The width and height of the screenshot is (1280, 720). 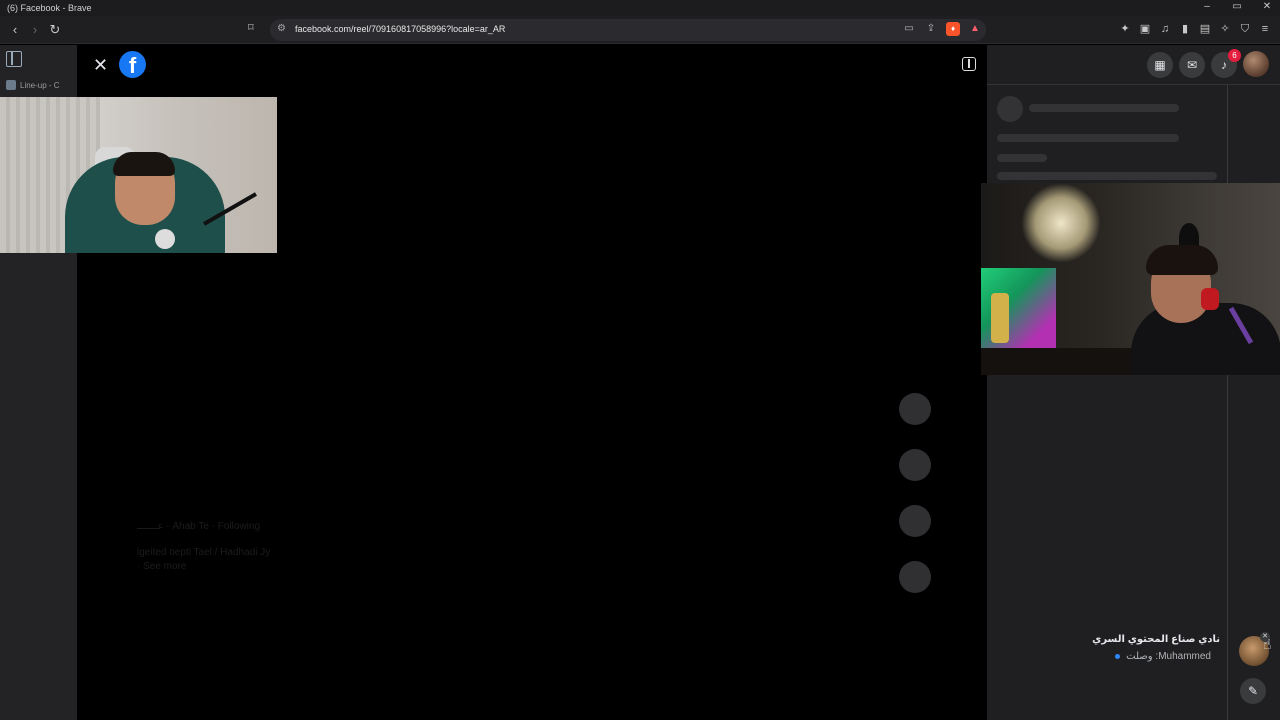 I want to click on window-title: (6) Facebook - Brave, so click(x=49, y=8).